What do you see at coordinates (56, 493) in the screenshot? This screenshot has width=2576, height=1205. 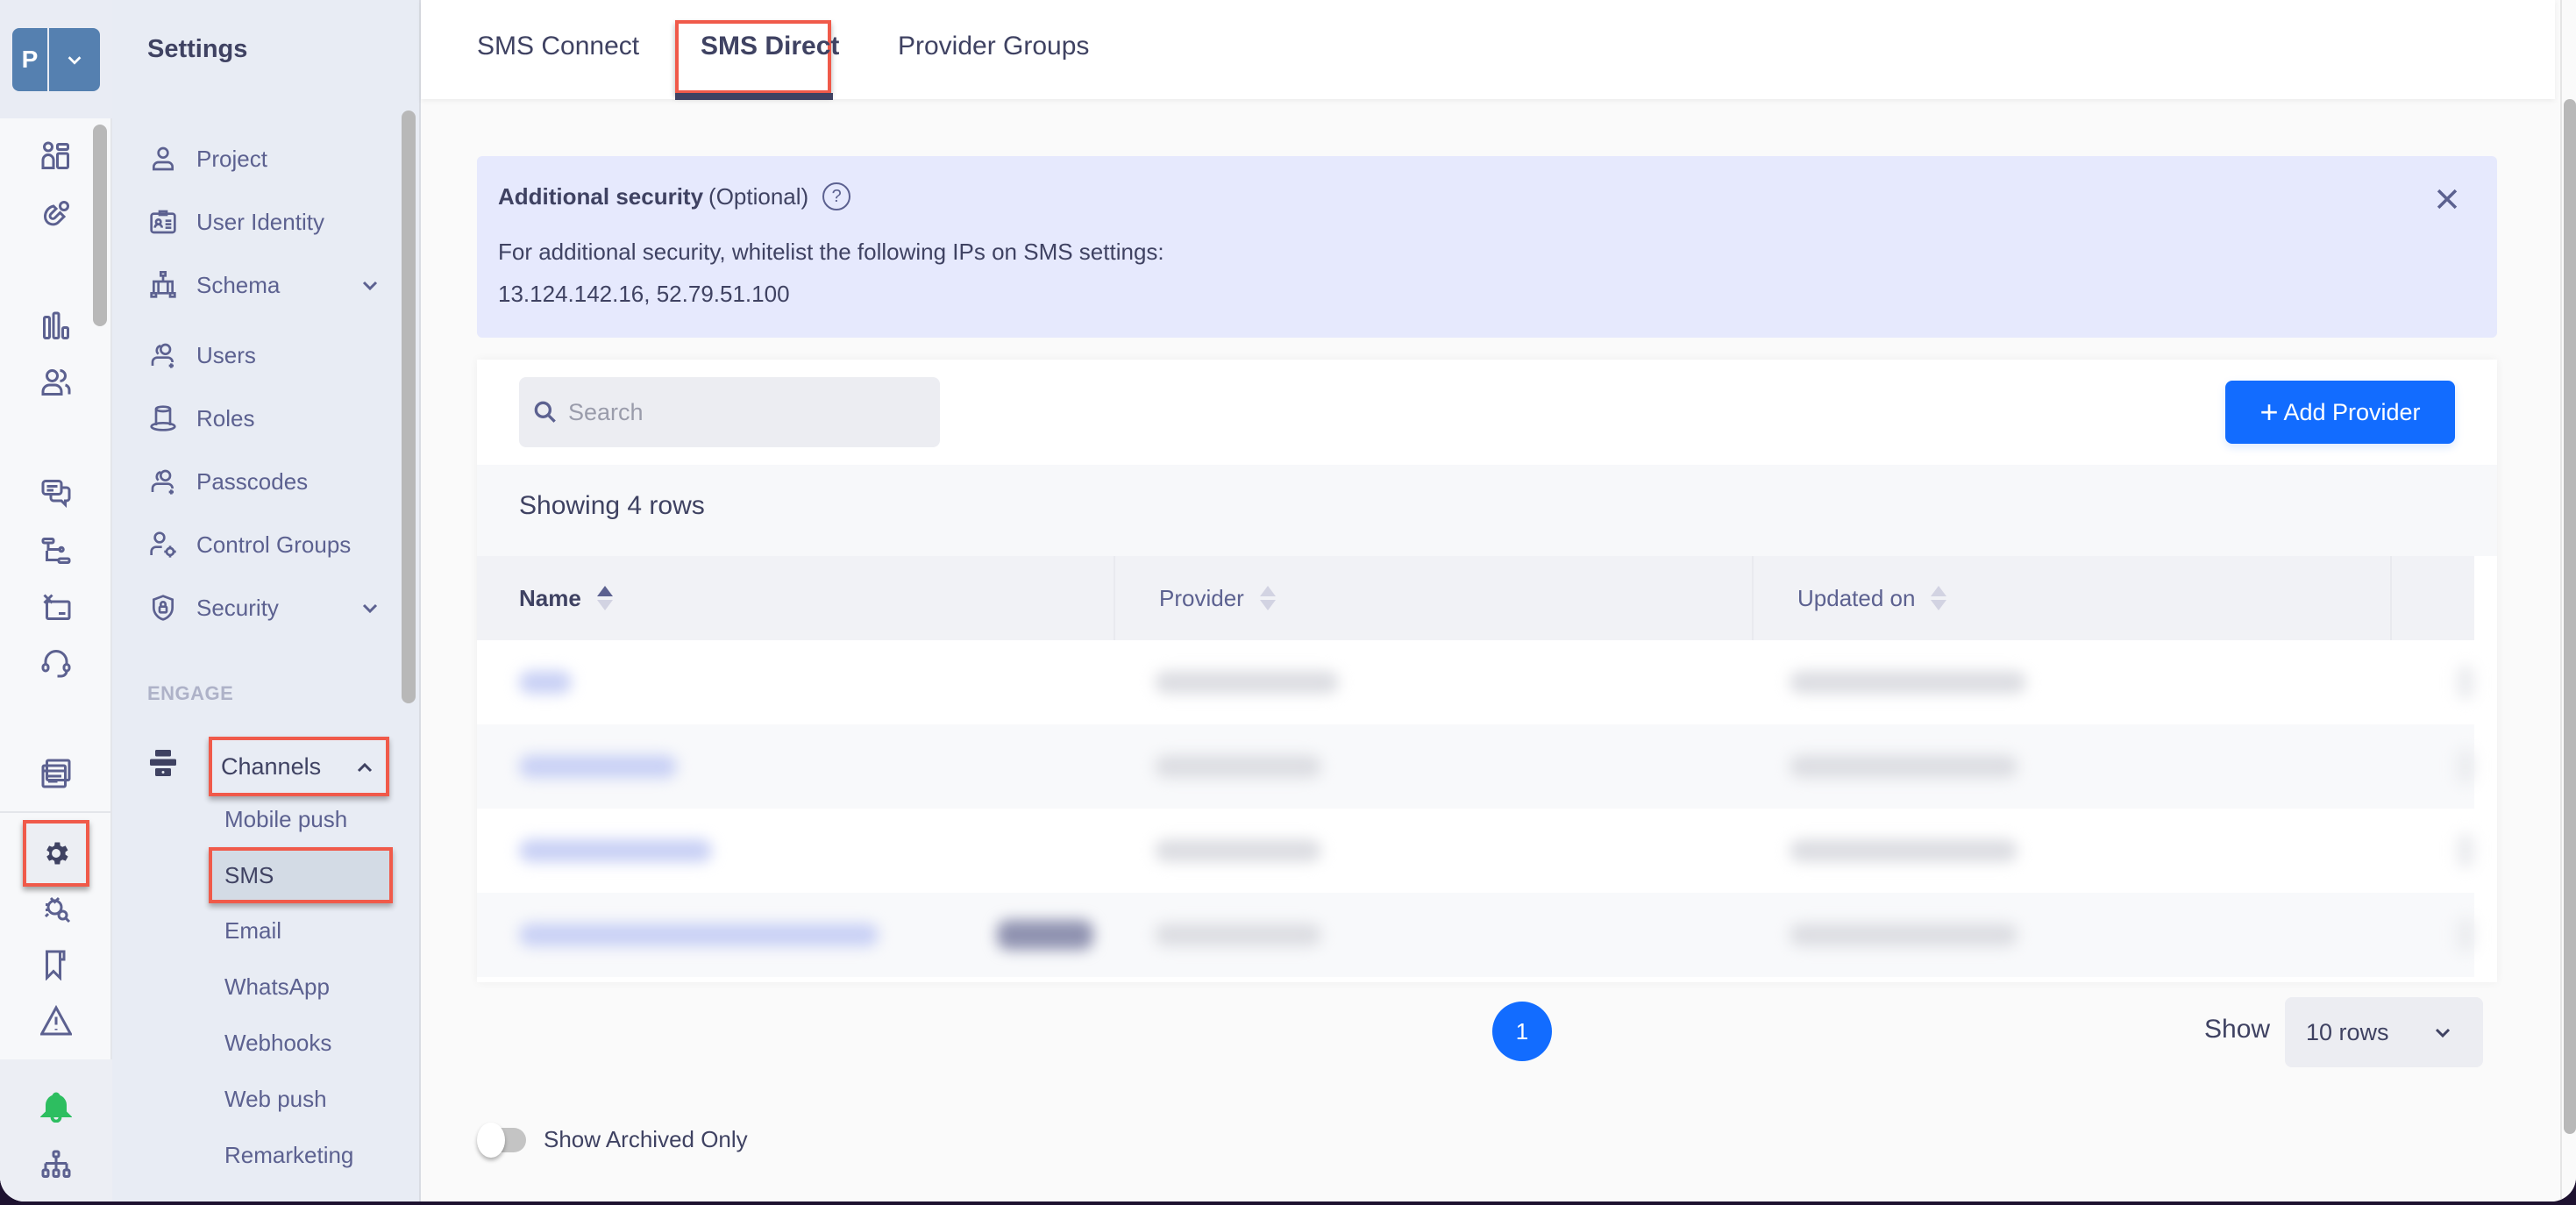 I see `chat-icon` at bounding box center [56, 493].